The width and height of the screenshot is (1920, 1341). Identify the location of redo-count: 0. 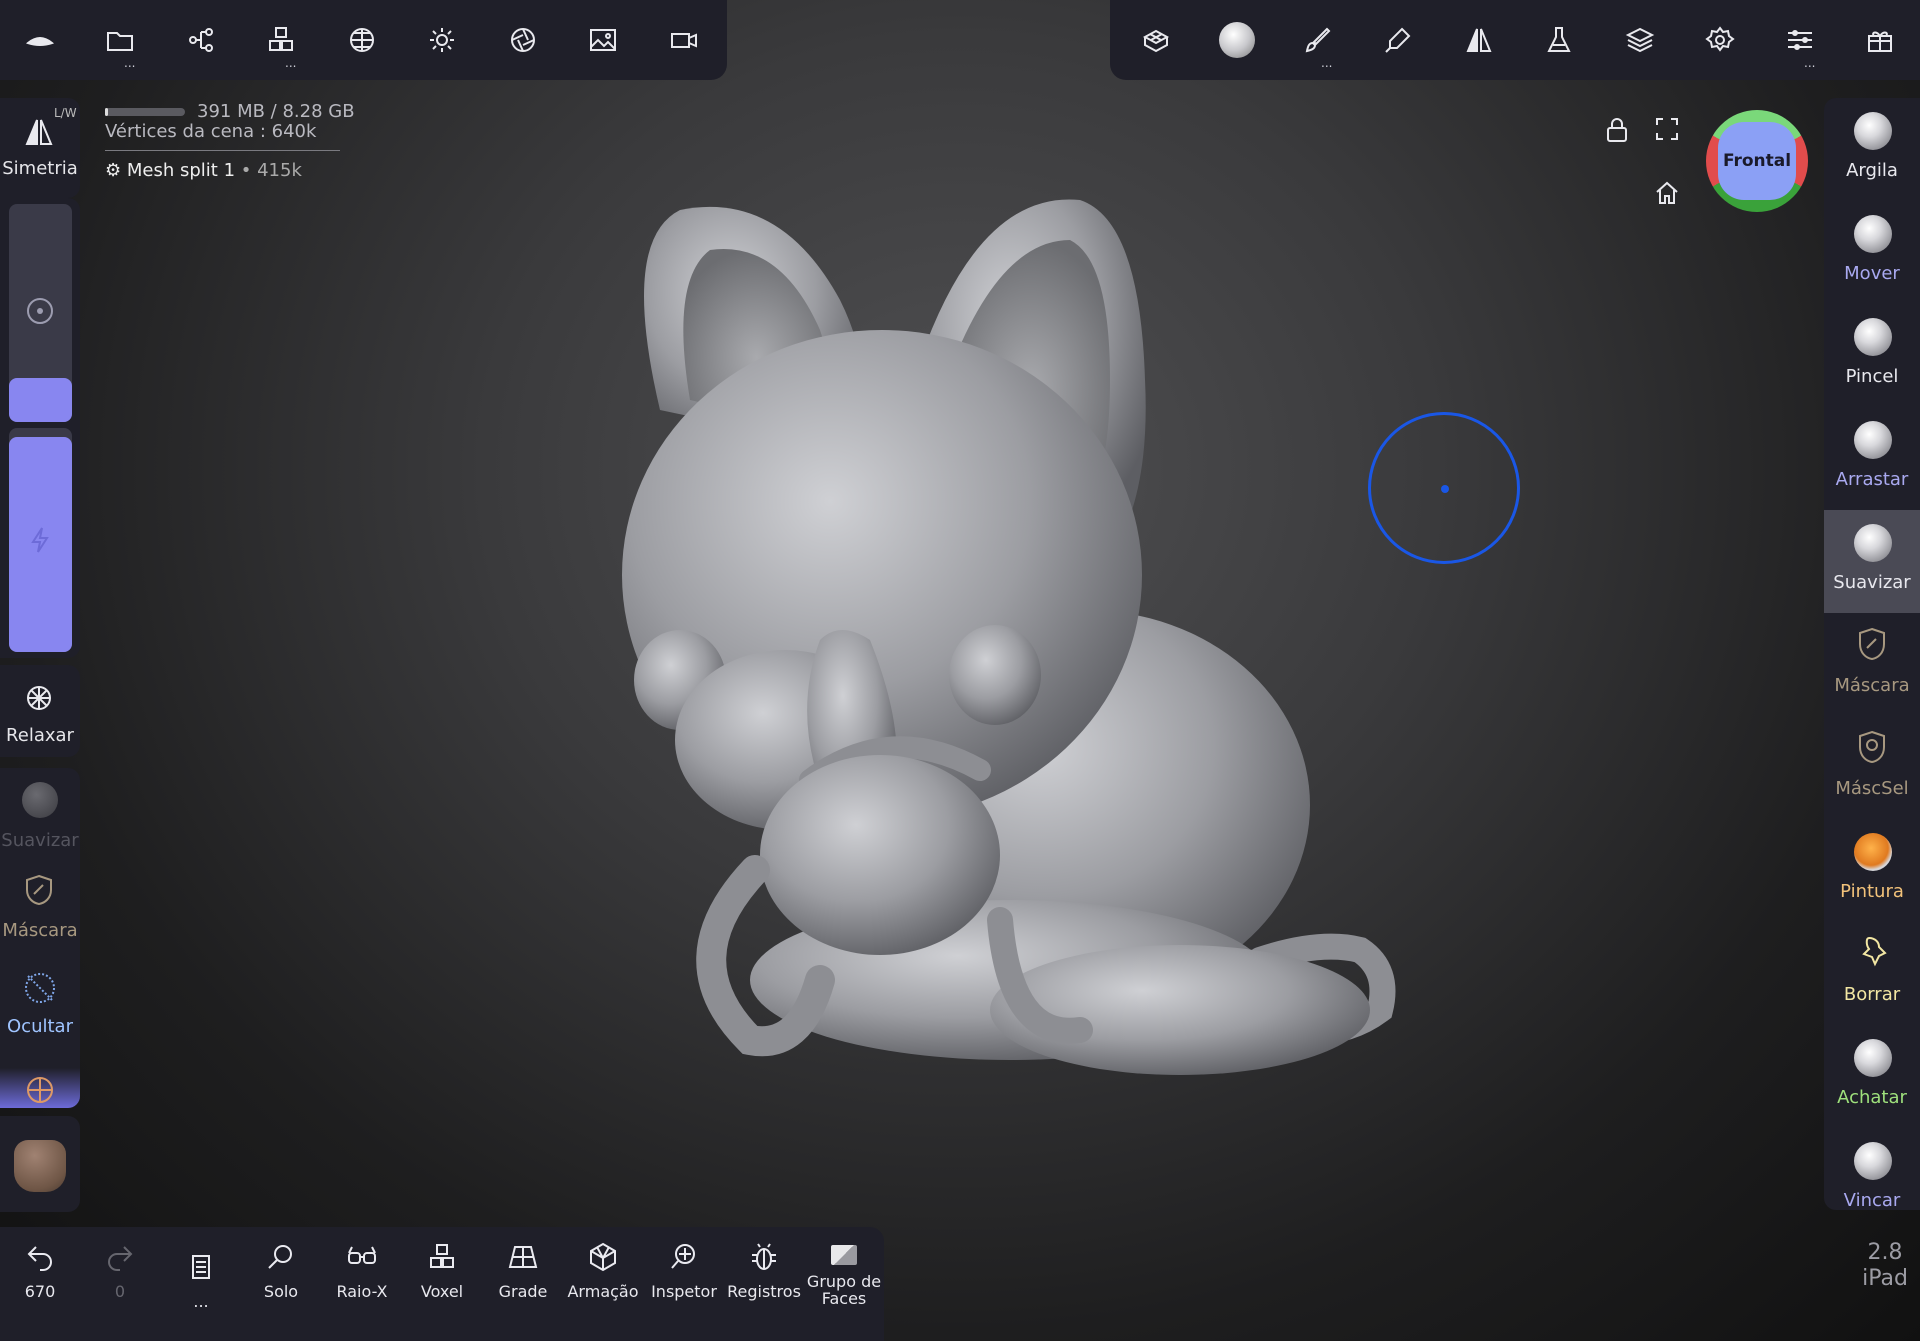
(120, 1291).